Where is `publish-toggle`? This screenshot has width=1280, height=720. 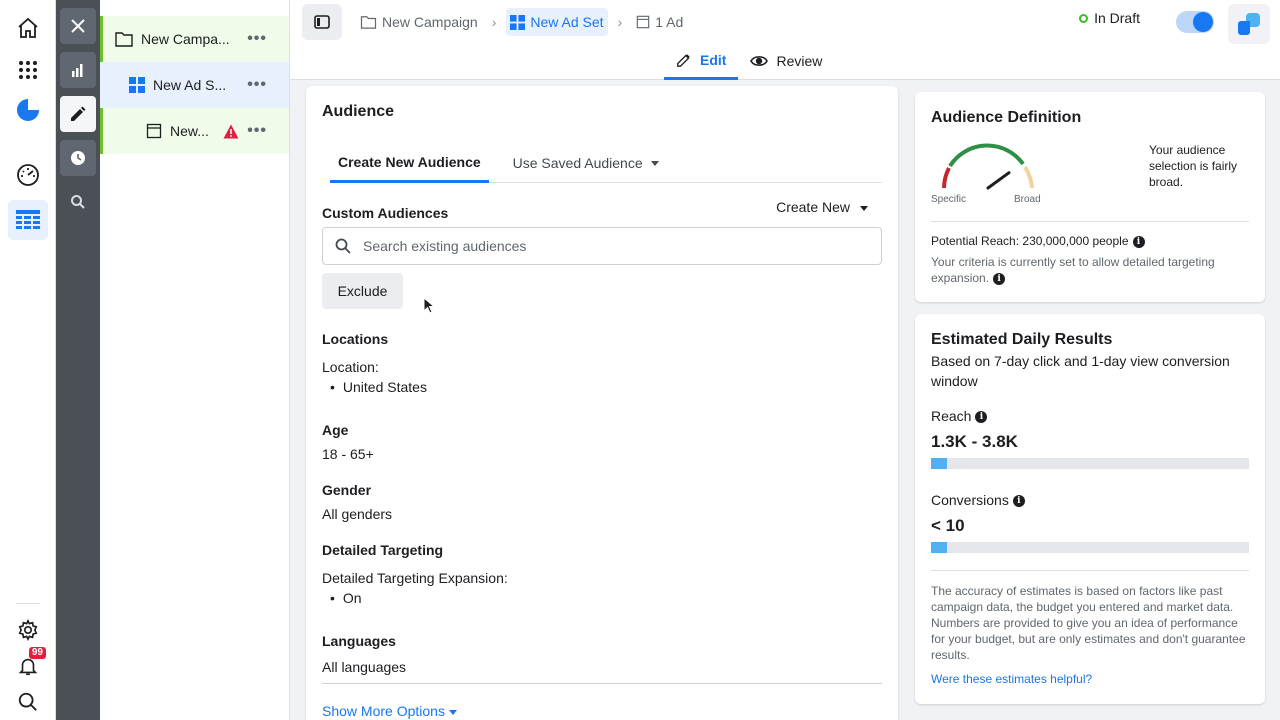 publish-toggle is located at coordinates (1195, 22).